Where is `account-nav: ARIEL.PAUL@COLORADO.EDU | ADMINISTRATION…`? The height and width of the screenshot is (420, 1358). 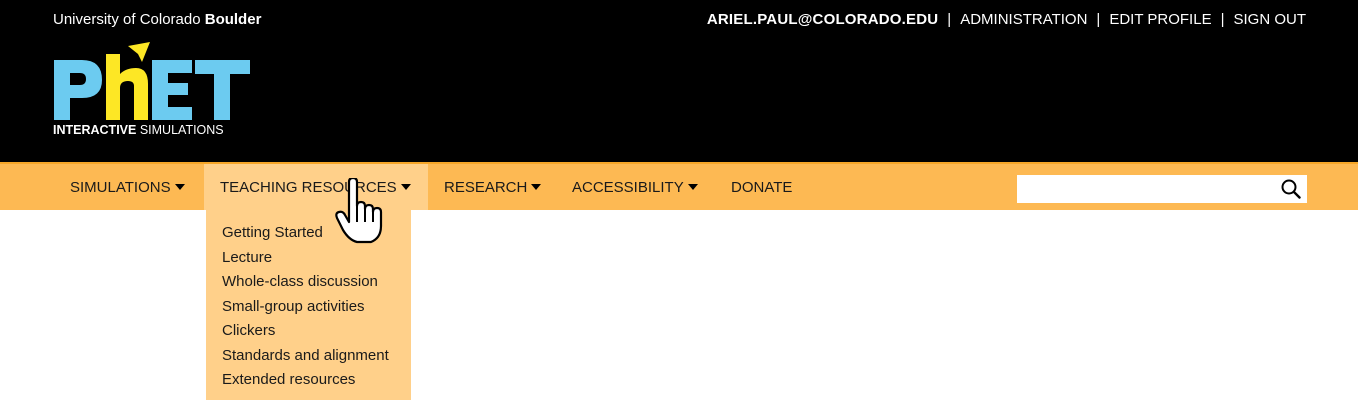 account-nav: ARIEL.PAUL@COLORADO.EDU | ADMINISTRATION… is located at coordinates (1006, 19).